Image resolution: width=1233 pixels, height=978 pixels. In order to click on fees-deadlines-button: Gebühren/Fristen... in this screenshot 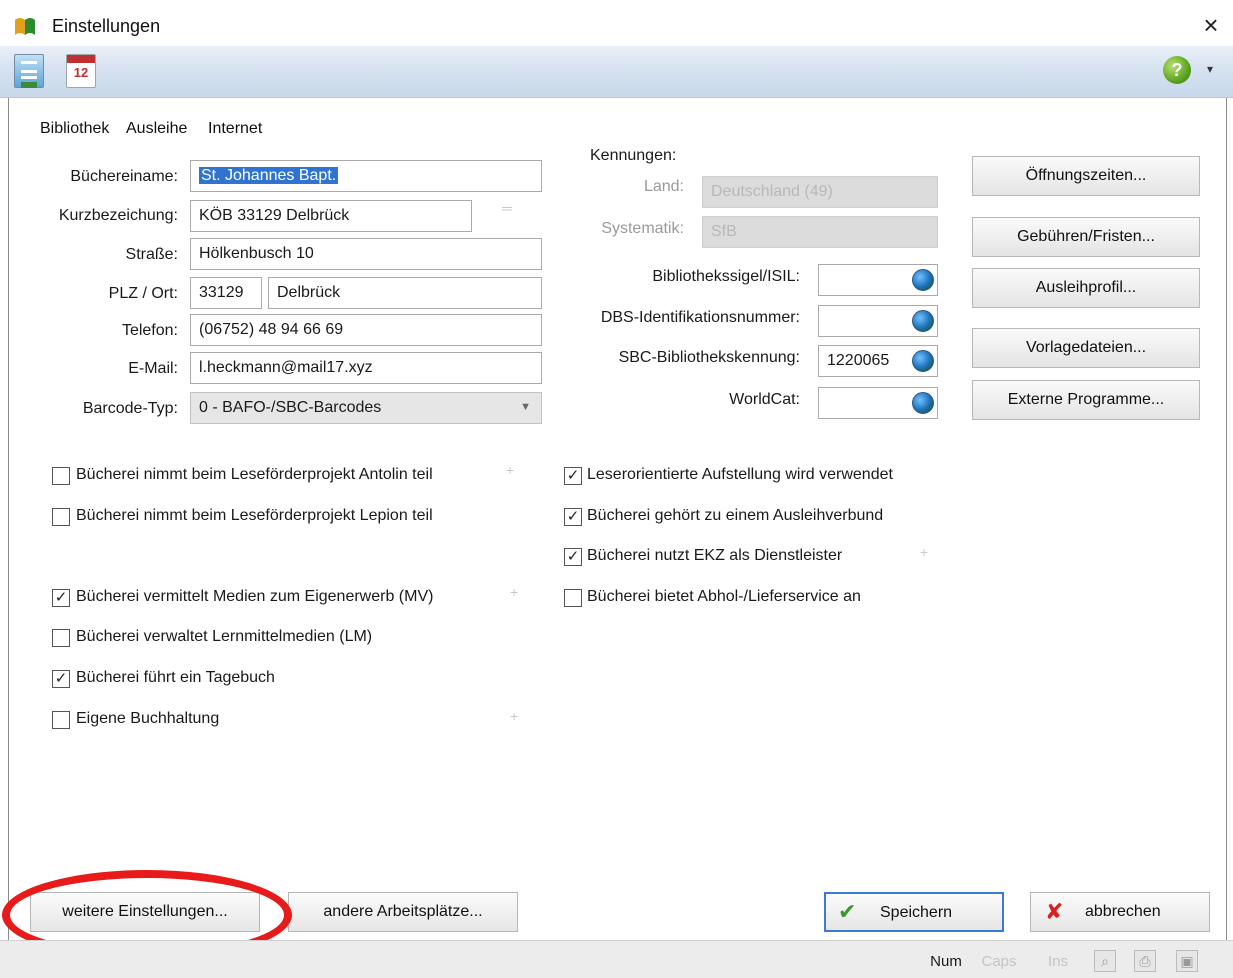, I will do `click(1086, 237)`.